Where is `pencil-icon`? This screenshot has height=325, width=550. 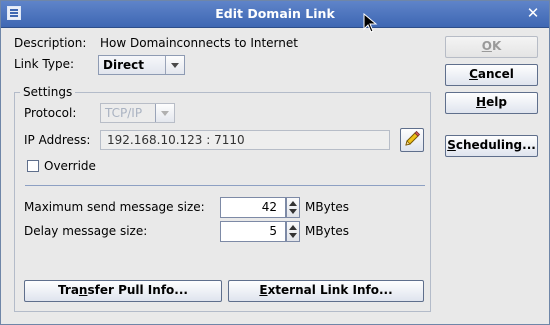 pencil-icon is located at coordinates (413, 138).